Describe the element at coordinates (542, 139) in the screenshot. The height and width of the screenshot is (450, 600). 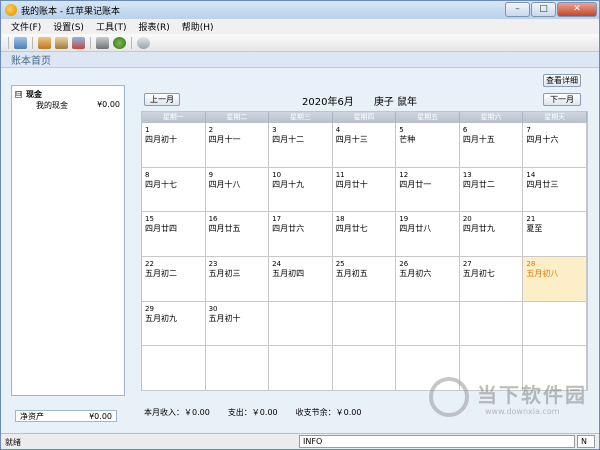
I see `lunar-date: 四月十六` at that location.